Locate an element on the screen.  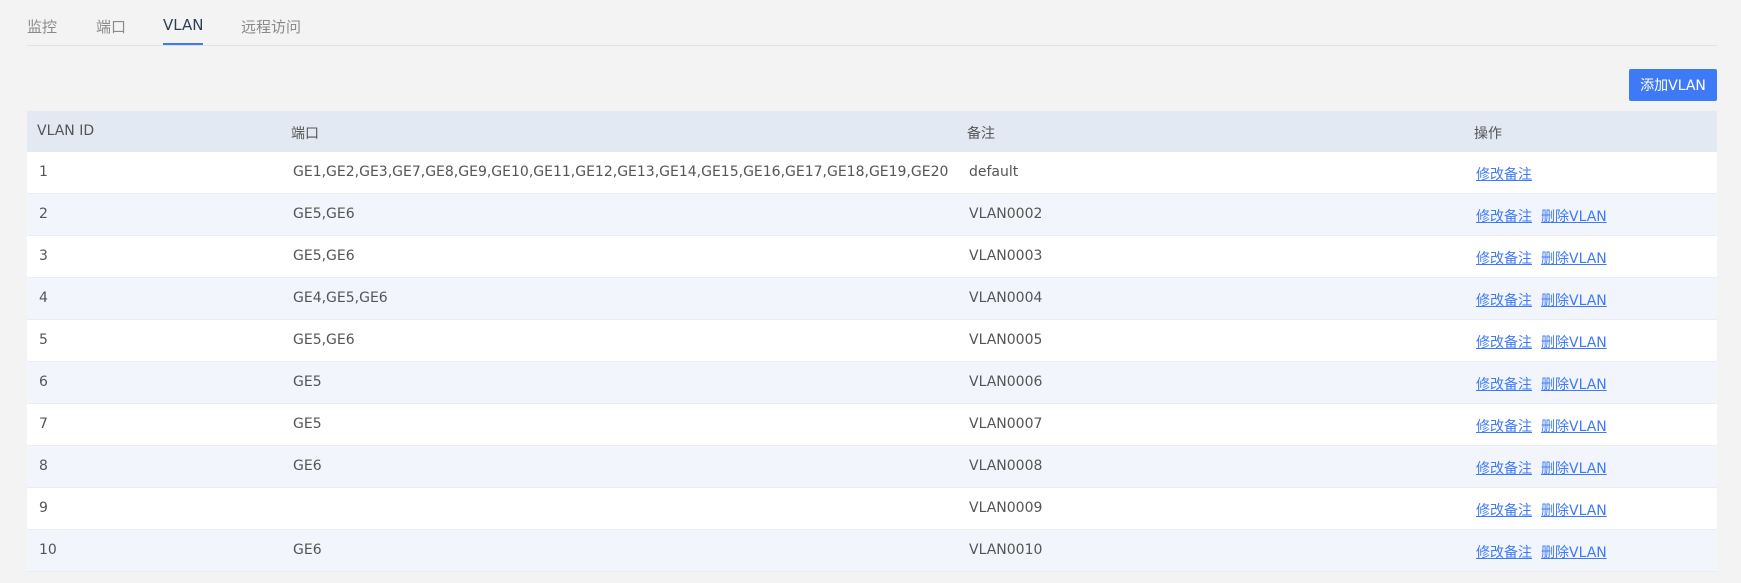
cell-vlan-id: 5 is located at coordinates (43, 340).